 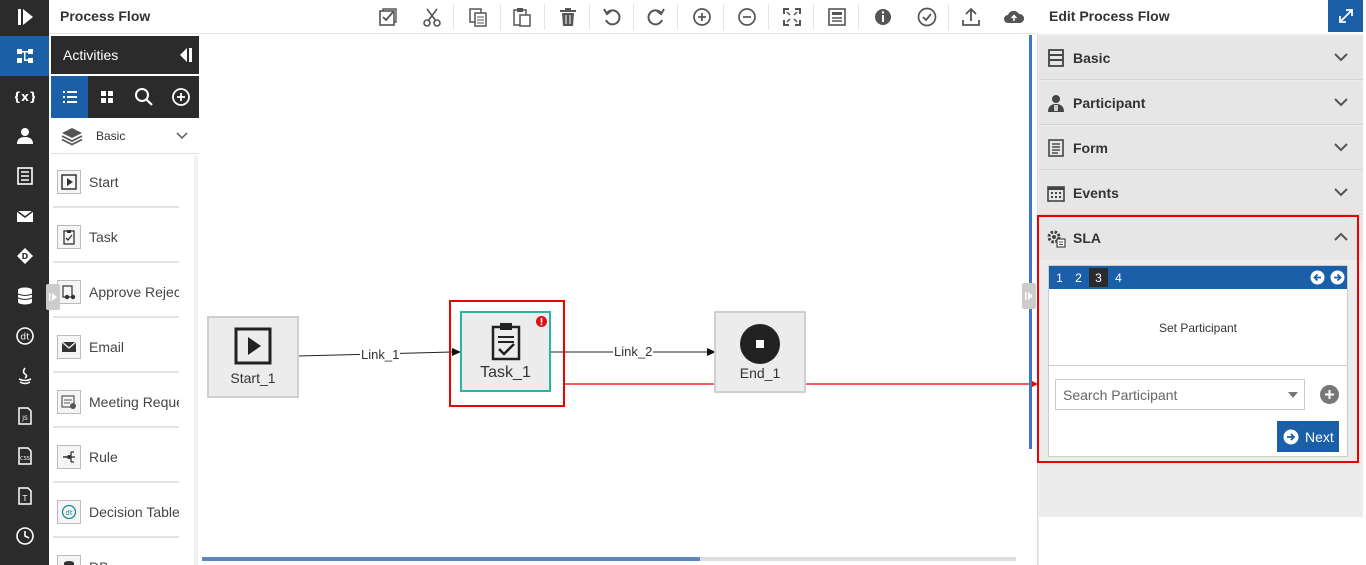 I want to click on collapse-panel-icon, so click(x=185, y=55).